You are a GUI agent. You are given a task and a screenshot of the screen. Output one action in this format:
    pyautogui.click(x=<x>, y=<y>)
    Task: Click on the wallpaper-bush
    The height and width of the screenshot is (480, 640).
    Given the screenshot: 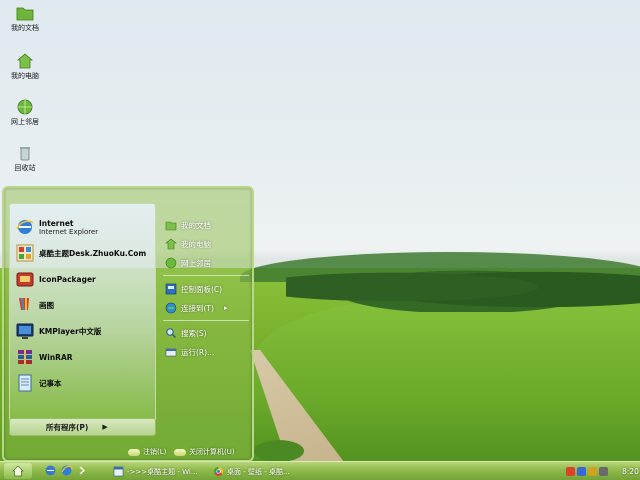 What is the action you would take?
    pyautogui.click(x=279, y=451)
    